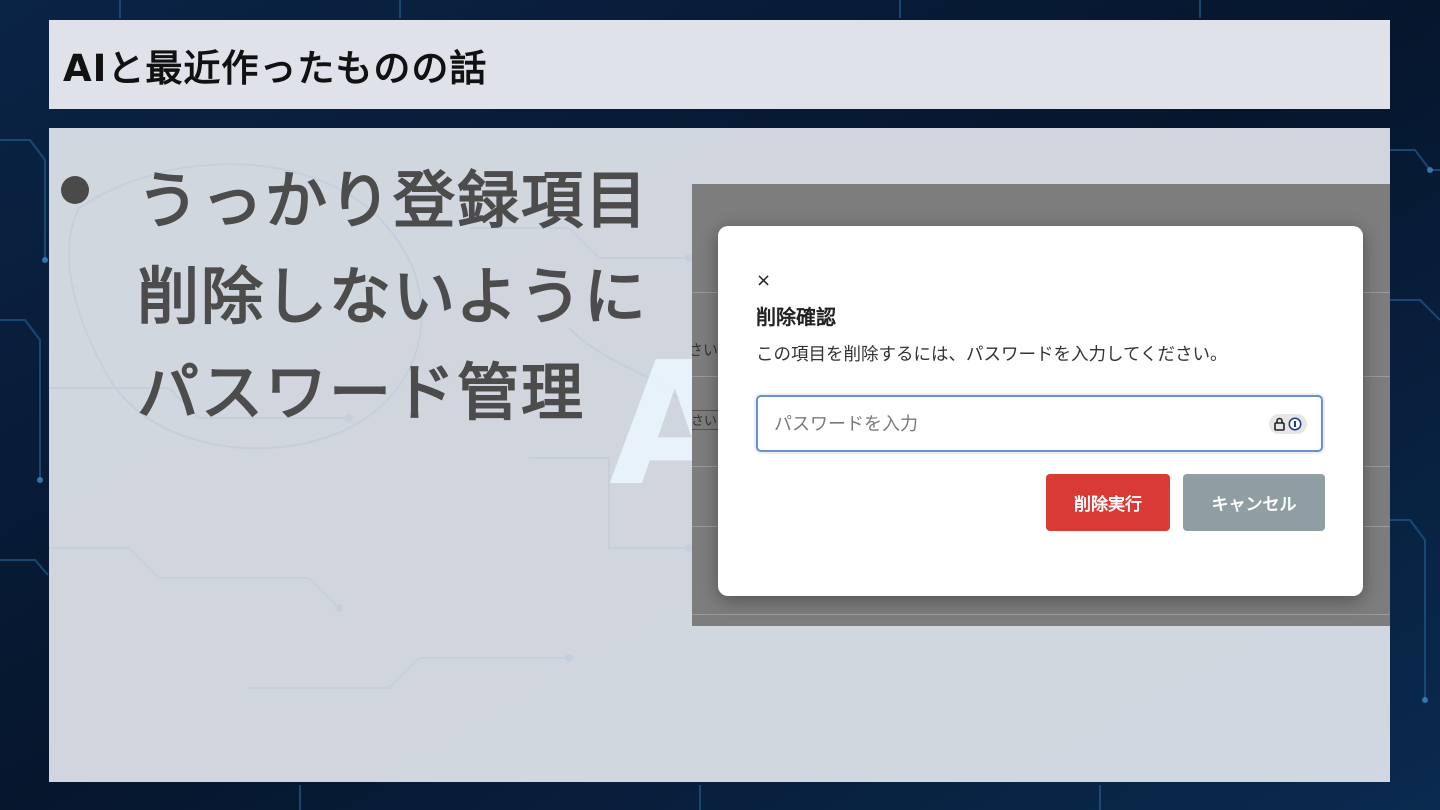 The width and height of the screenshot is (1440, 810). I want to click on password-field, so click(1039, 423).